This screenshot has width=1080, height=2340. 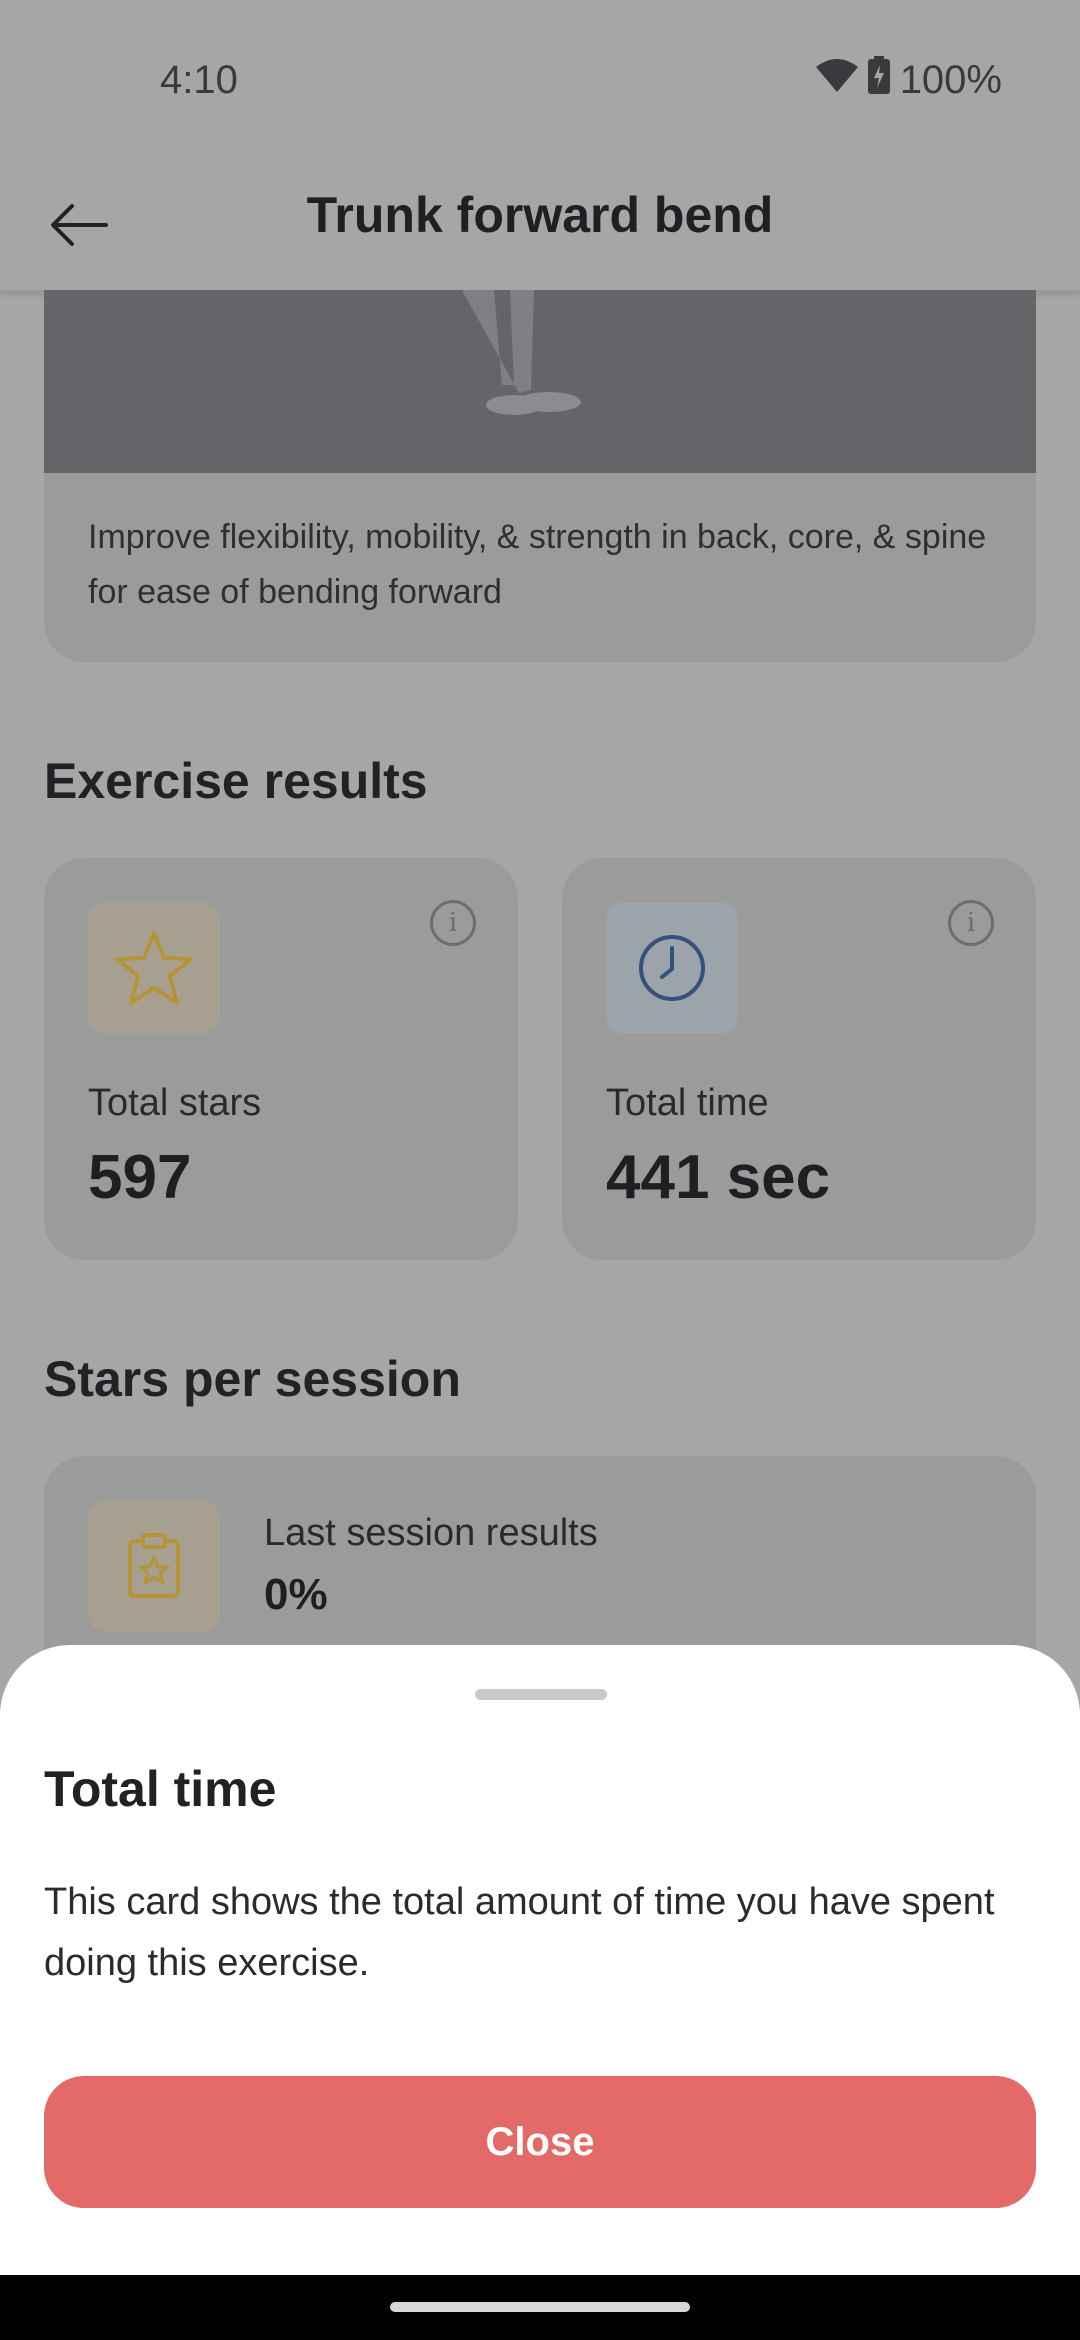 I want to click on total-stars-value: 597, so click(x=140, y=1177).